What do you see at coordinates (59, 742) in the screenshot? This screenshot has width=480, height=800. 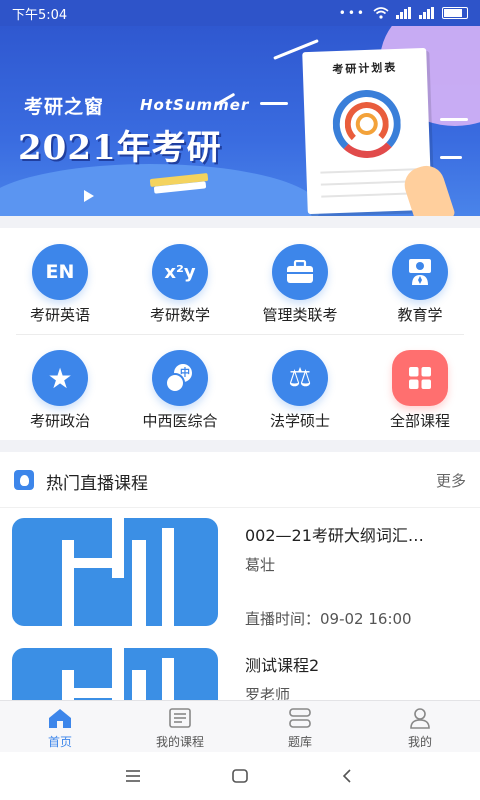 I see `tab-label: 首页` at bounding box center [59, 742].